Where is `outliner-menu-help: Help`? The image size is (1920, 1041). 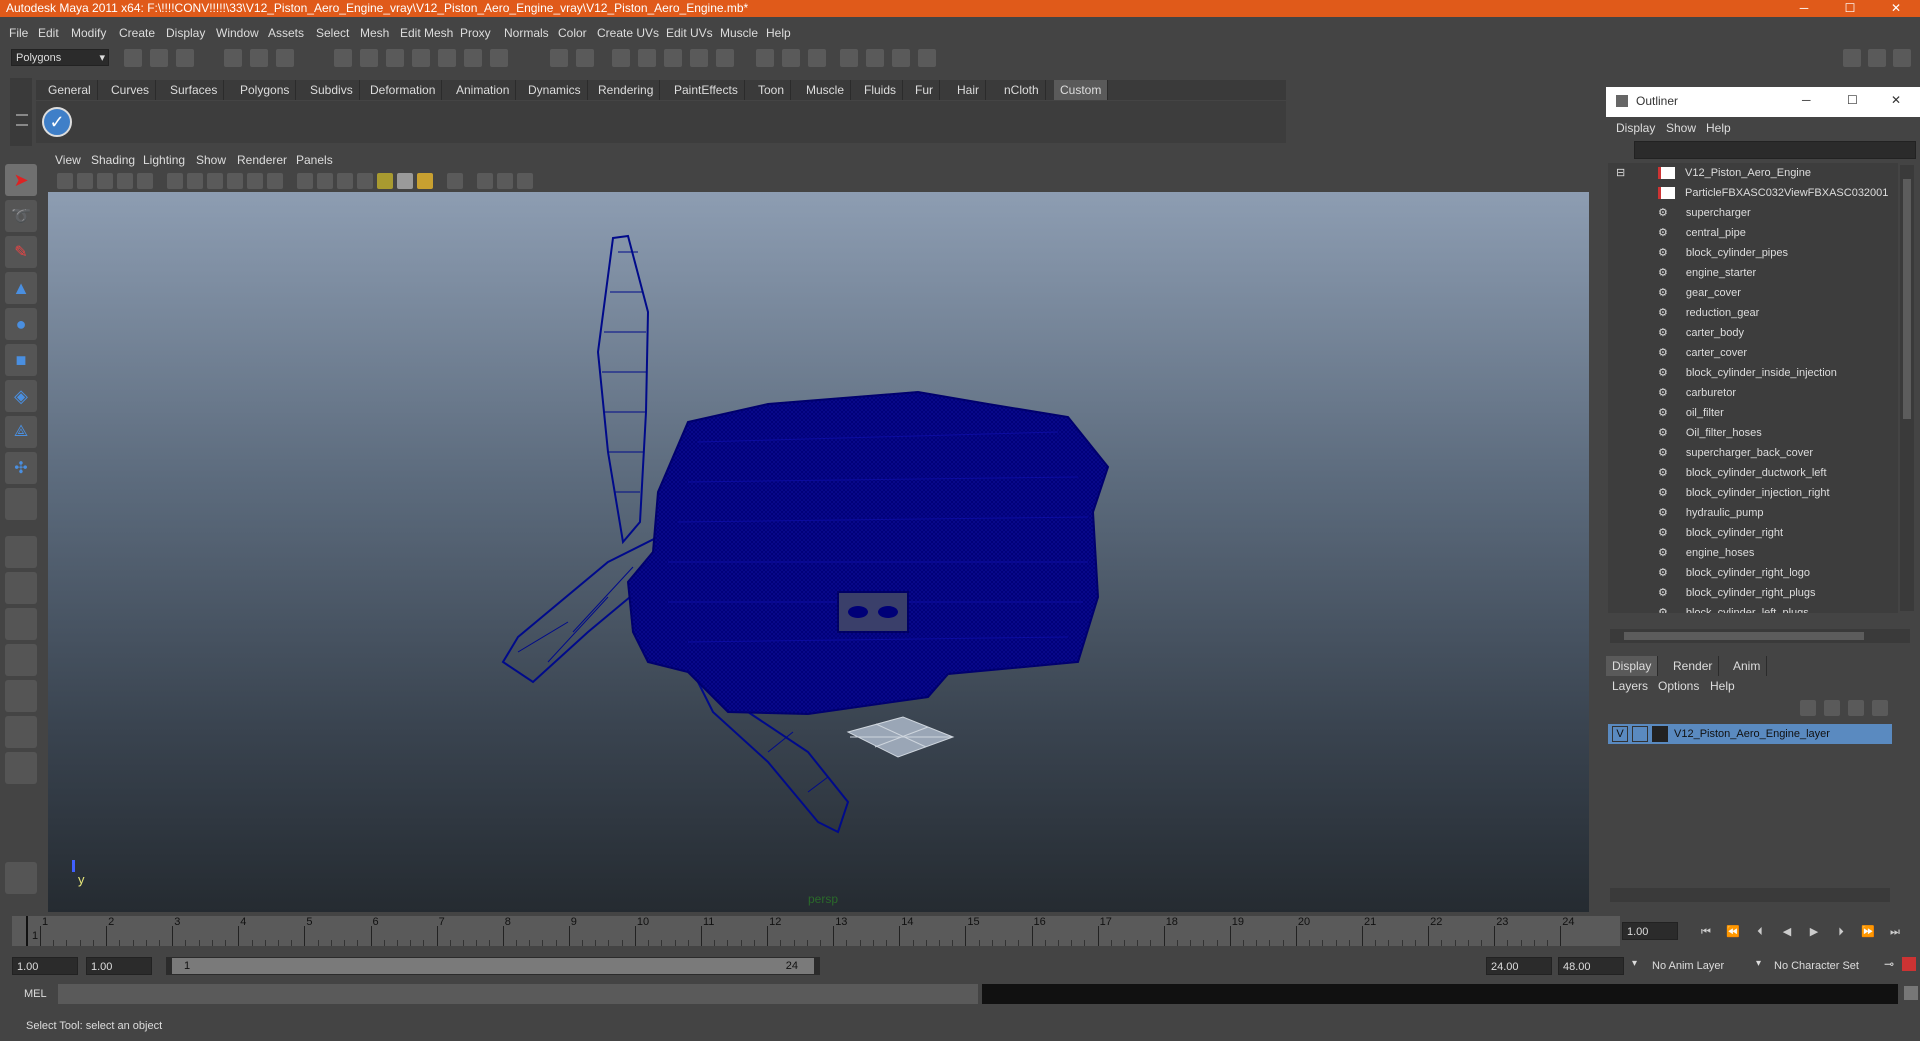
outliner-menu-help: Help is located at coordinates (1718, 128).